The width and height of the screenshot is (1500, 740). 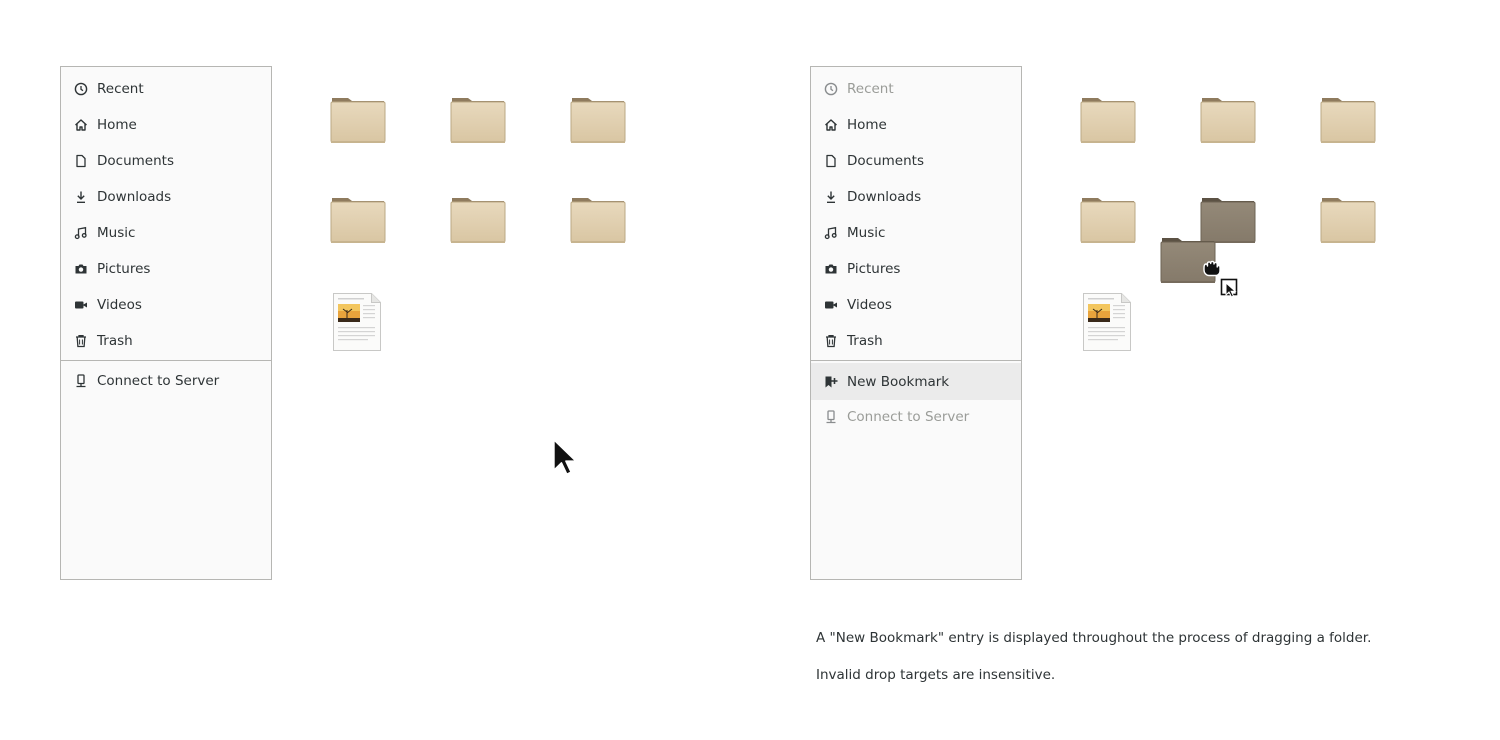 What do you see at coordinates (936, 675) in the screenshot?
I see `caption-line-2: Invalid drop targets are insensitive.` at bounding box center [936, 675].